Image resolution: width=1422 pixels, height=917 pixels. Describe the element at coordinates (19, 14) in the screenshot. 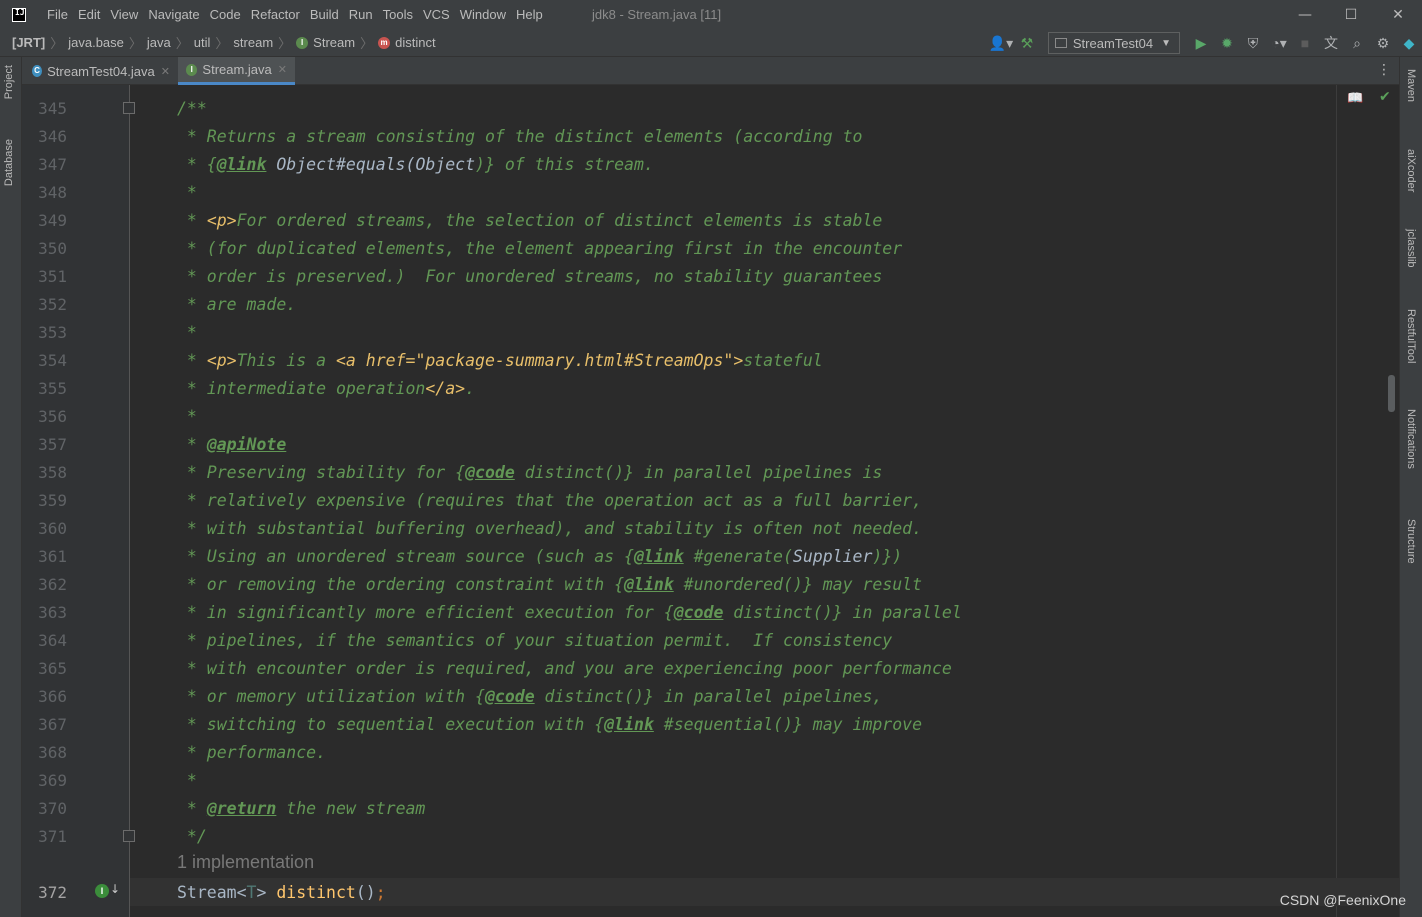

I see `intellij-logo-icon: IJ` at that location.